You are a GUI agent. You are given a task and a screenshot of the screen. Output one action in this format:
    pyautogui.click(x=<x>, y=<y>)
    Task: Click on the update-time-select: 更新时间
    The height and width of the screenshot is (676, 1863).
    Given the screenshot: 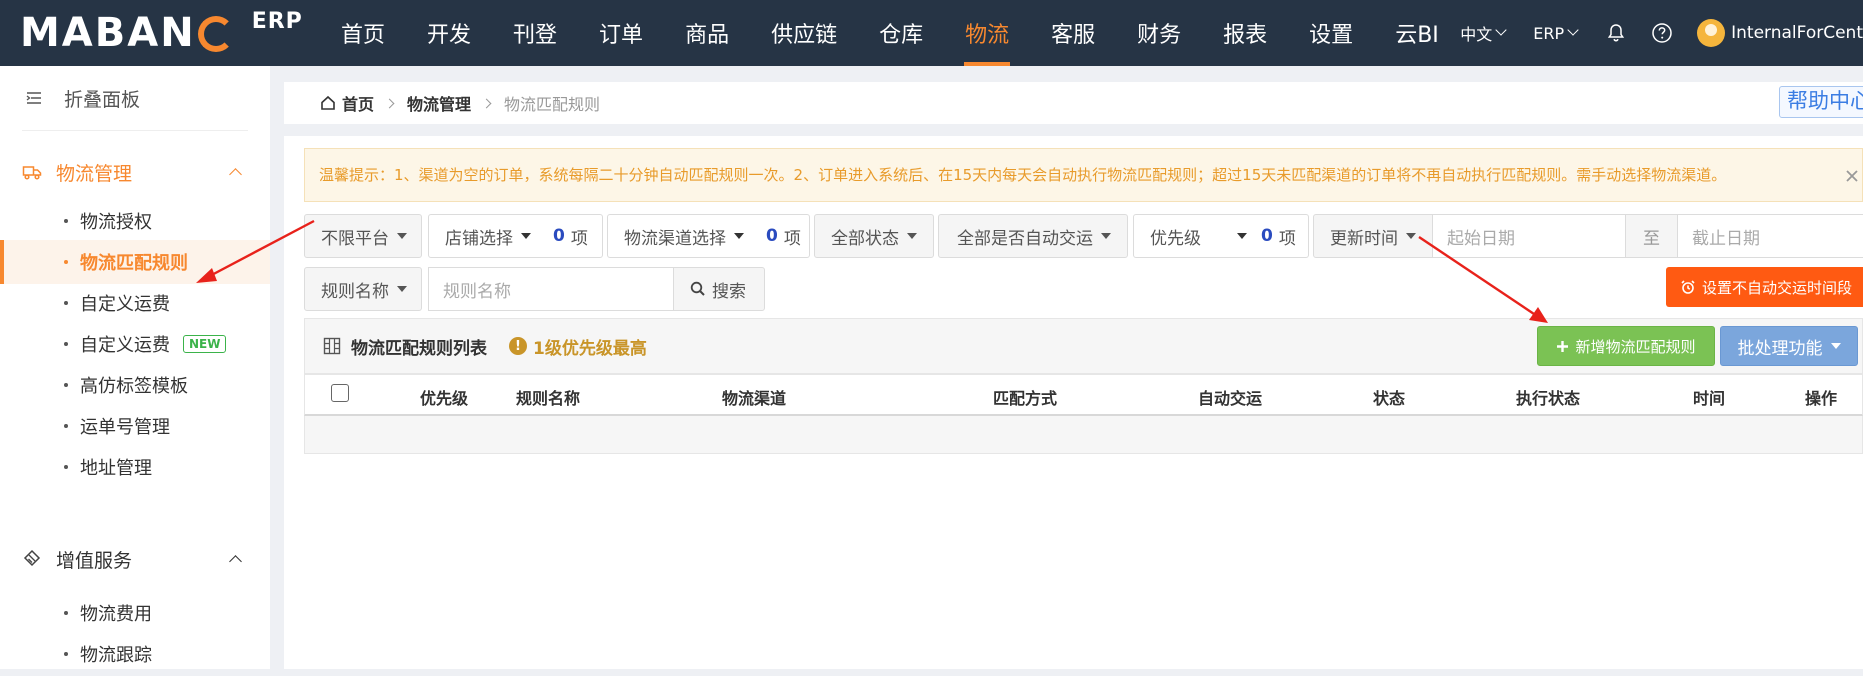 What is the action you would take?
    pyautogui.click(x=1373, y=236)
    